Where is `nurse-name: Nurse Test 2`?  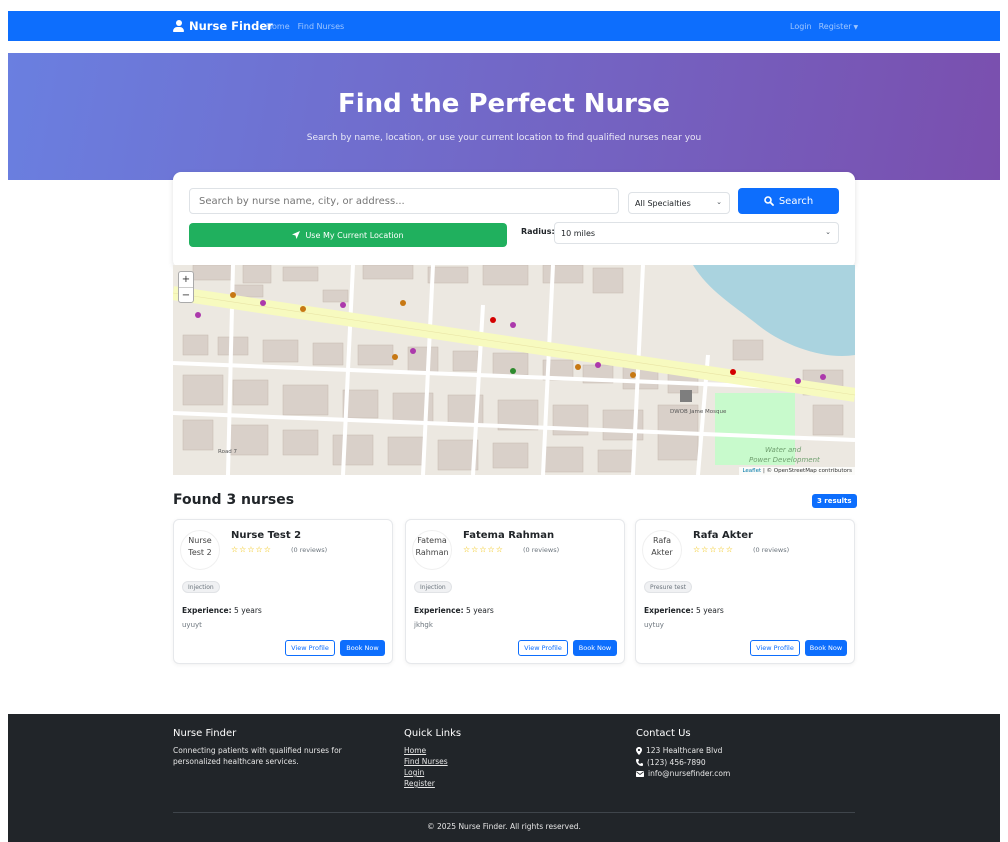
nurse-name: Nurse Test 2 is located at coordinates (266, 535).